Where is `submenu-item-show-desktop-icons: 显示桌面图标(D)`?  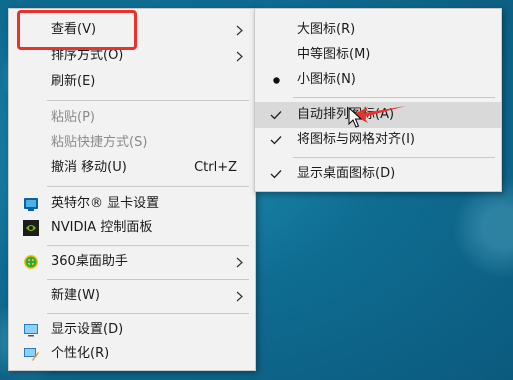 submenu-item-show-desktop-icons: 显示桌面图标(D) is located at coordinates (378, 174).